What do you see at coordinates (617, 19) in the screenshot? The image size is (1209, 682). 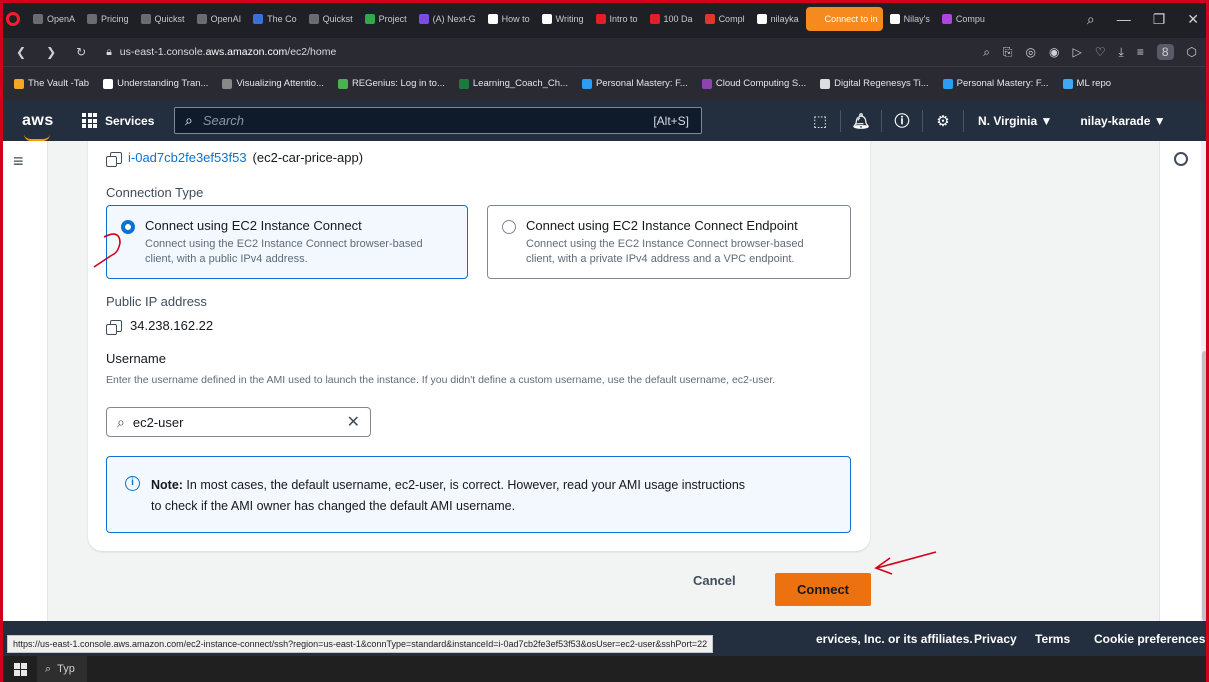 I see `browser-tab: Intro to` at bounding box center [617, 19].